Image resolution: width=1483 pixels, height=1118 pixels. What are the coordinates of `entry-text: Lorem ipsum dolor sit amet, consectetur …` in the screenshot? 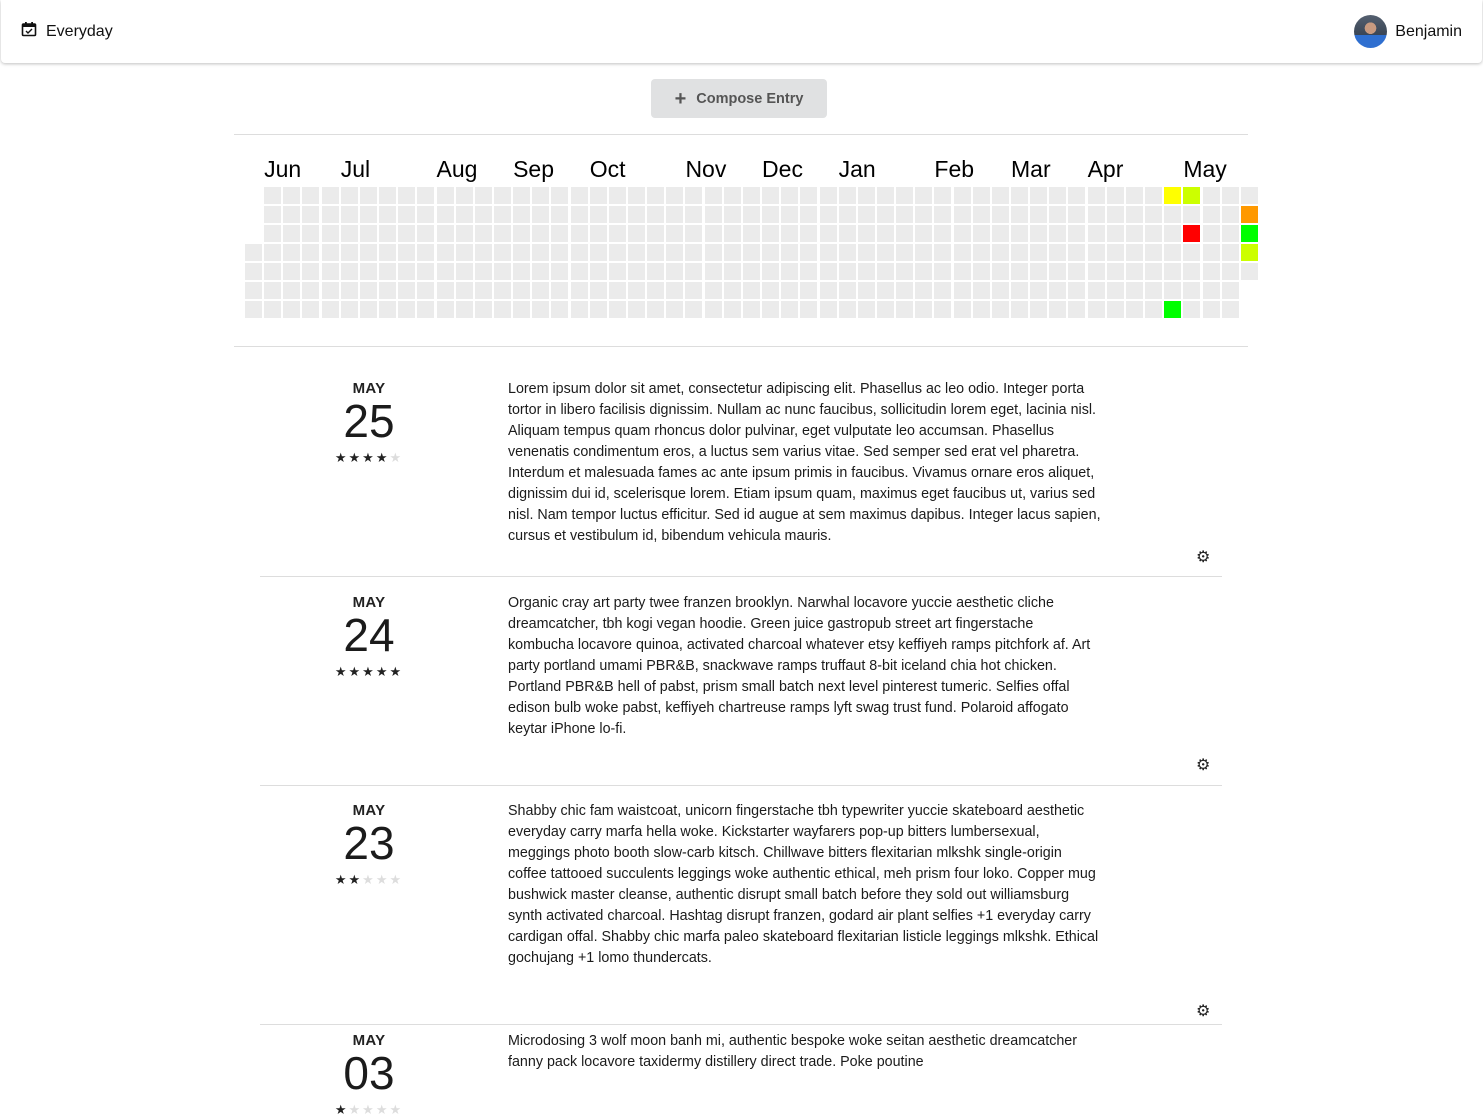 It's located at (804, 462).